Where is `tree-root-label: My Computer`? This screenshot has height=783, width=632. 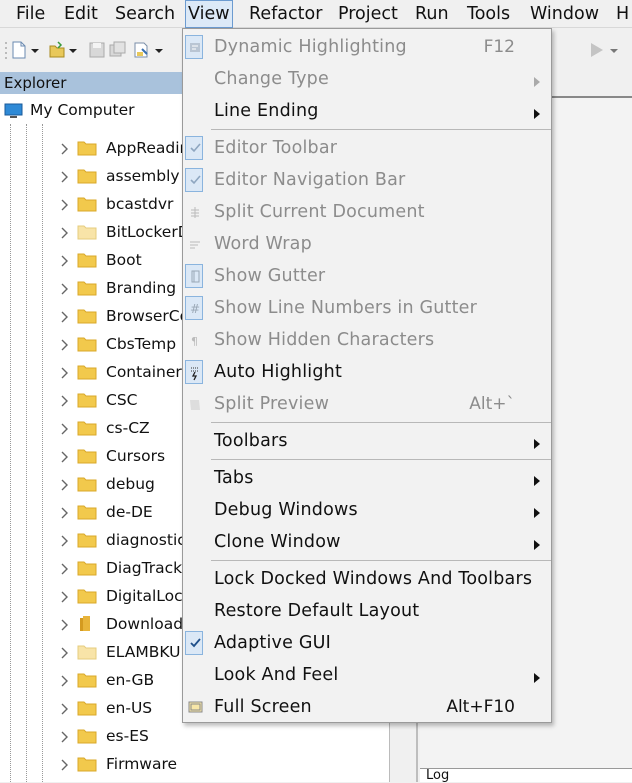 tree-root-label: My Computer is located at coordinates (82, 110).